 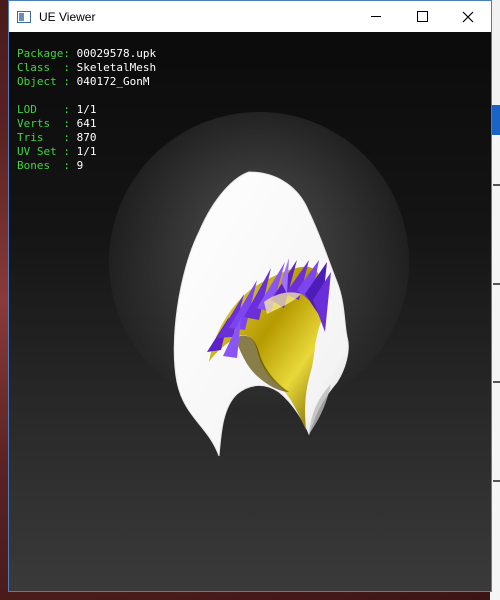 I want to click on minimize-button, so click(x=376, y=16).